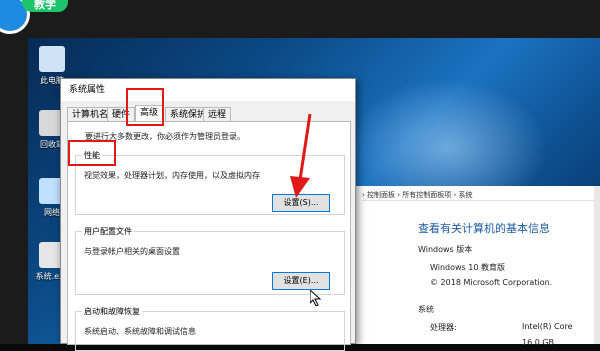  Describe the element at coordinates (140, 331) in the screenshot. I see `startup-recovery-description: 系统启动、系统故障和调试信息` at that location.